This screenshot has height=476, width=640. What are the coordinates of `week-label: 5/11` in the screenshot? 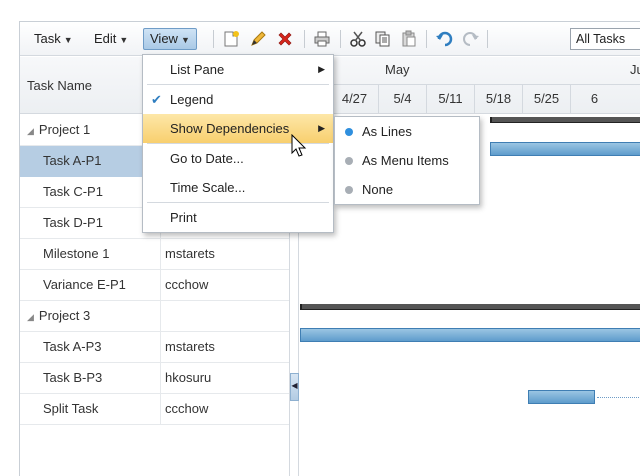 It's located at (450, 99).